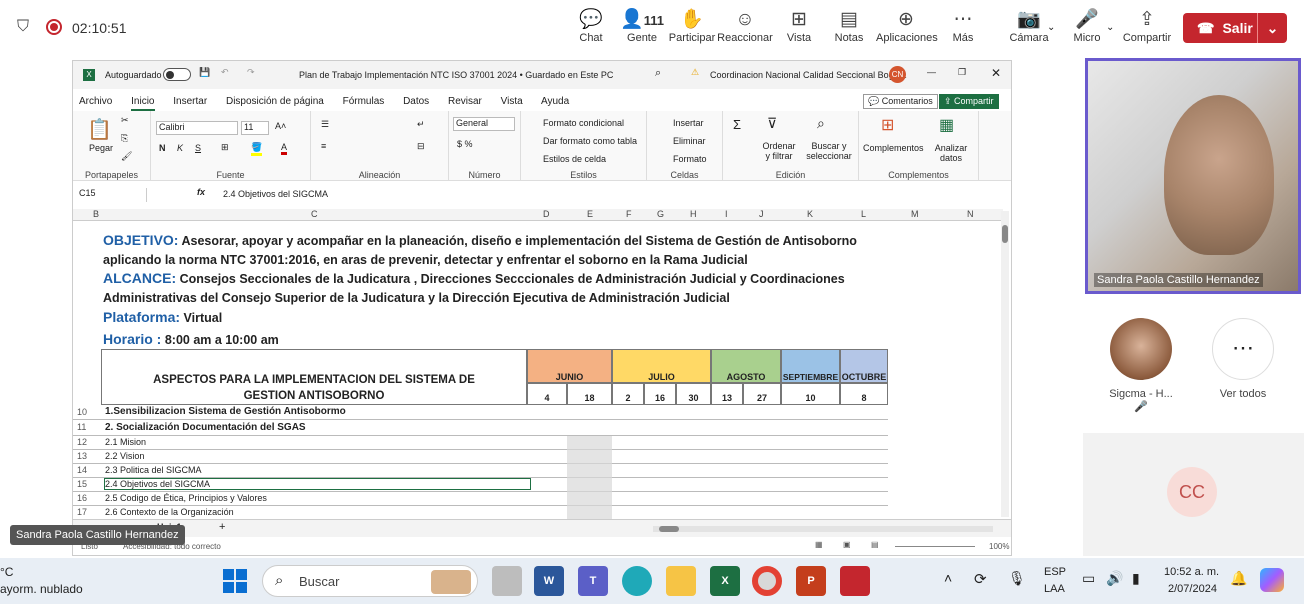 The width and height of the screenshot is (1304, 604). Describe the element at coordinates (95, 101) in the screenshot. I see `tab-archivo: Archivo` at that location.